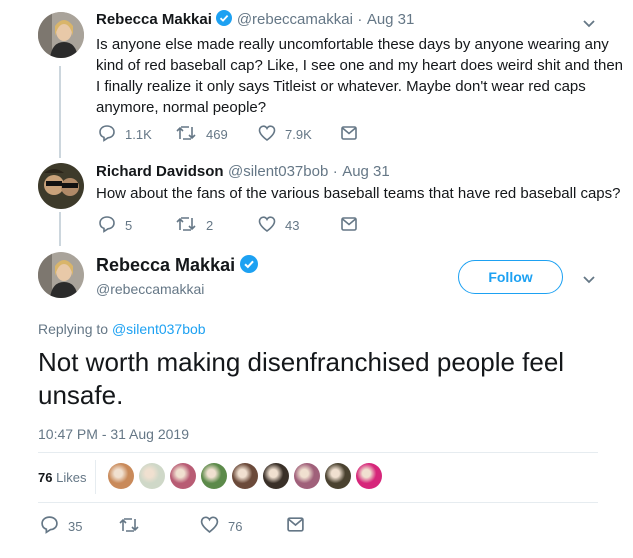  What do you see at coordinates (278, 171) in the screenshot?
I see `author-handle: @silent037bob` at bounding box center [278, 171].